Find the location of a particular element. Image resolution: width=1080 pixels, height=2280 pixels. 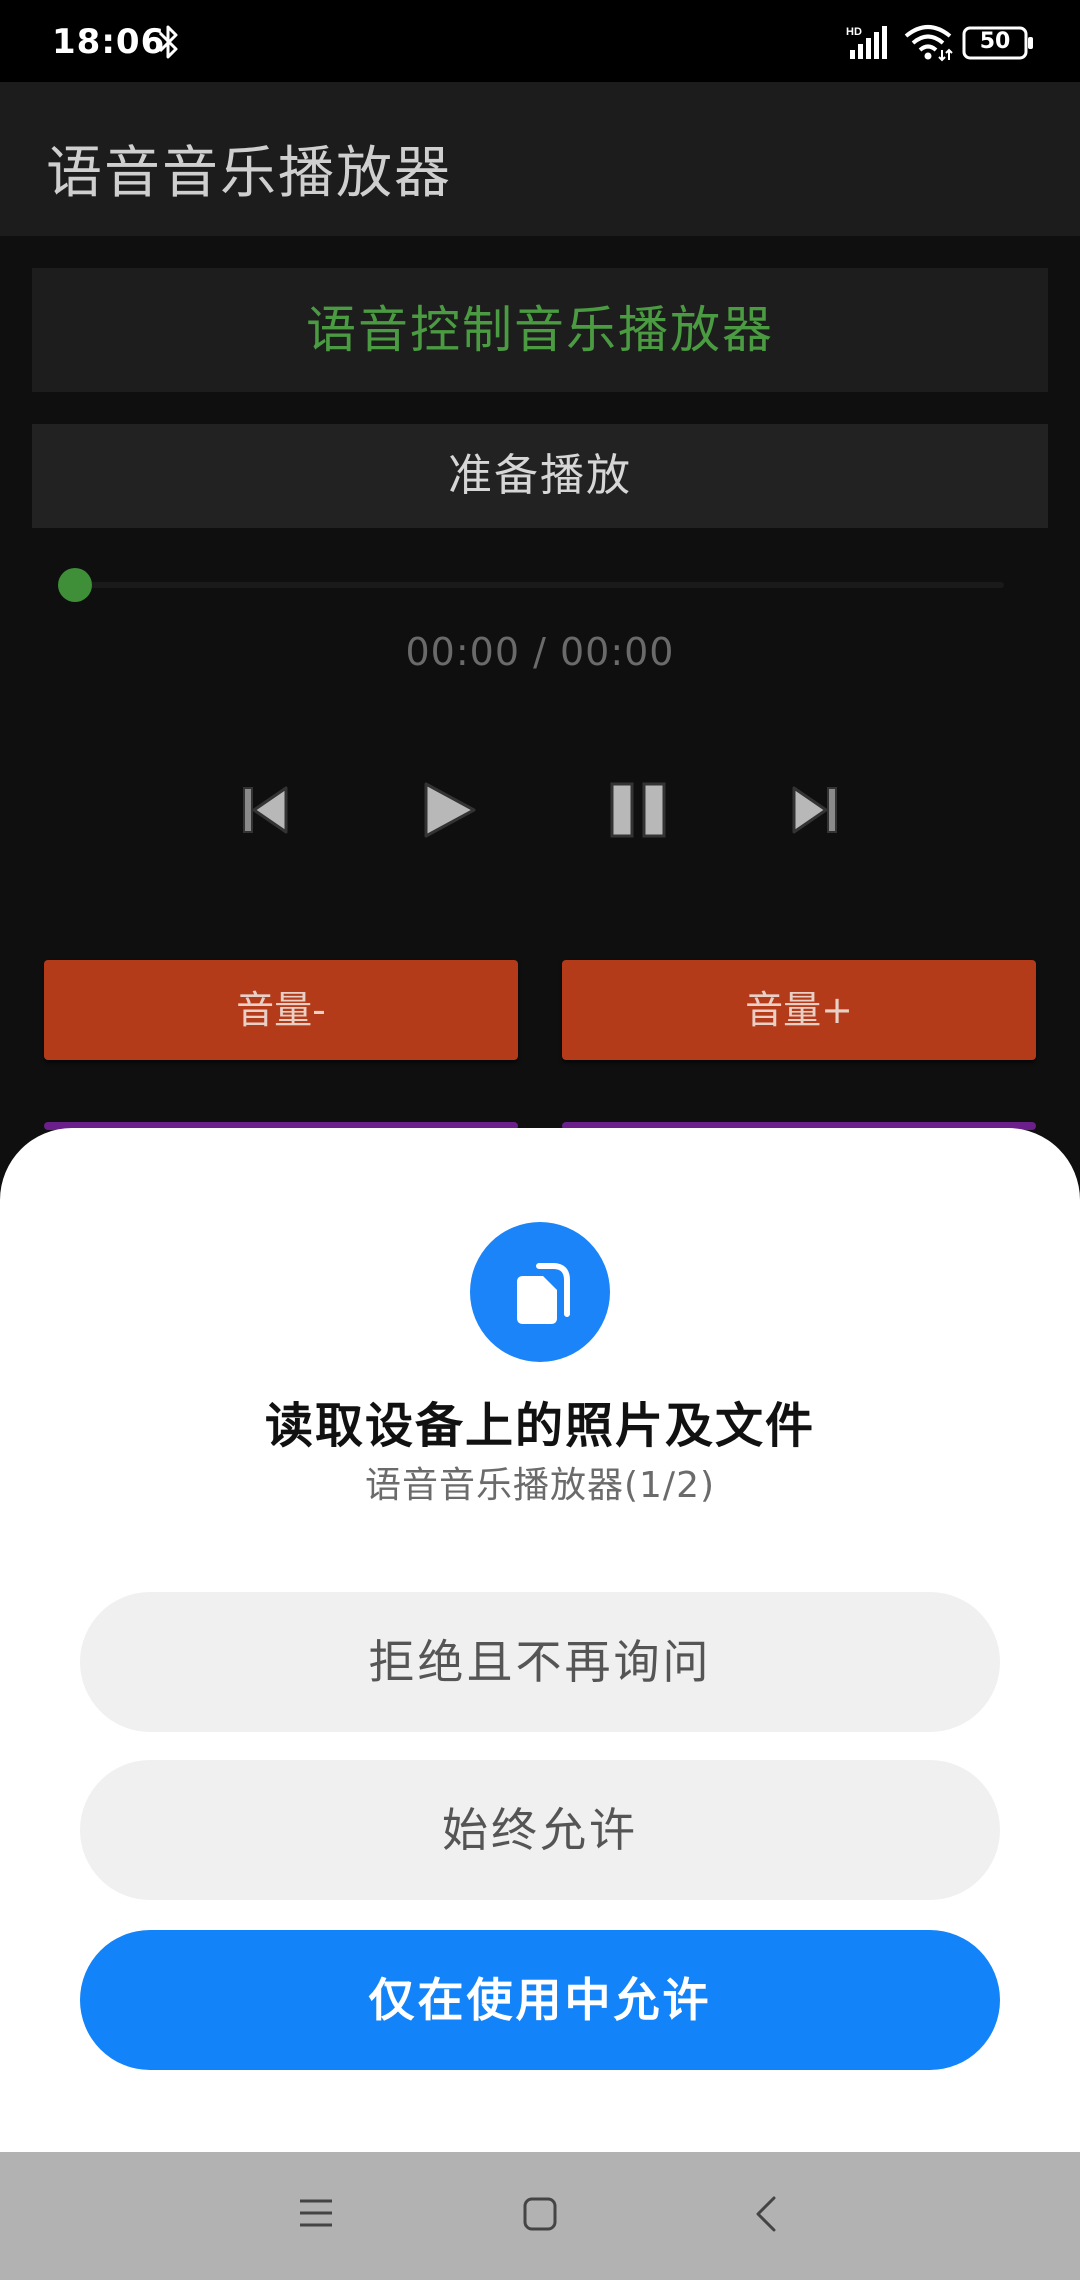

permission-title: 读取设备上的照片及文件 is located at coordinates (539, 1426).